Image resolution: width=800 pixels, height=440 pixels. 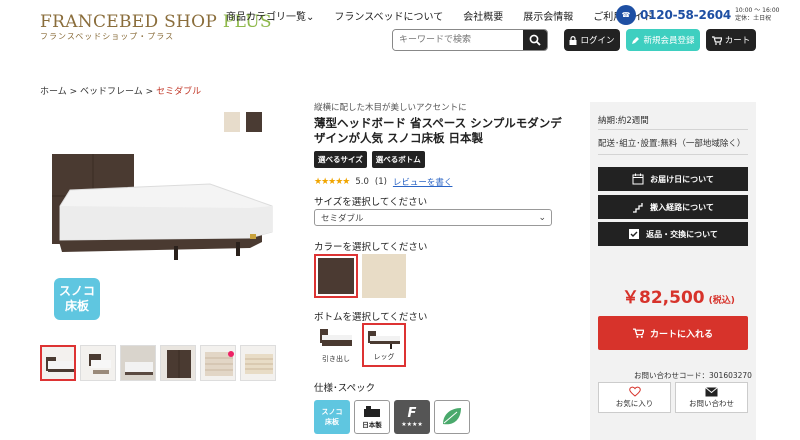 I want to click on rating-row: ★★★★★ 5.0 (1) レビューを書く, so click(x=383, y=182).